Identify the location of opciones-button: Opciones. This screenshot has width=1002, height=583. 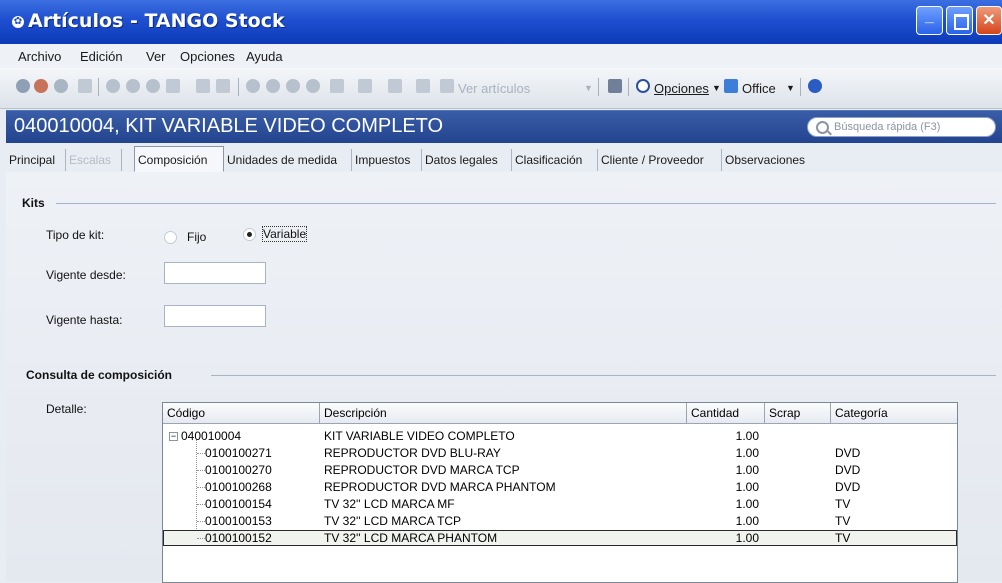
(681, 88).